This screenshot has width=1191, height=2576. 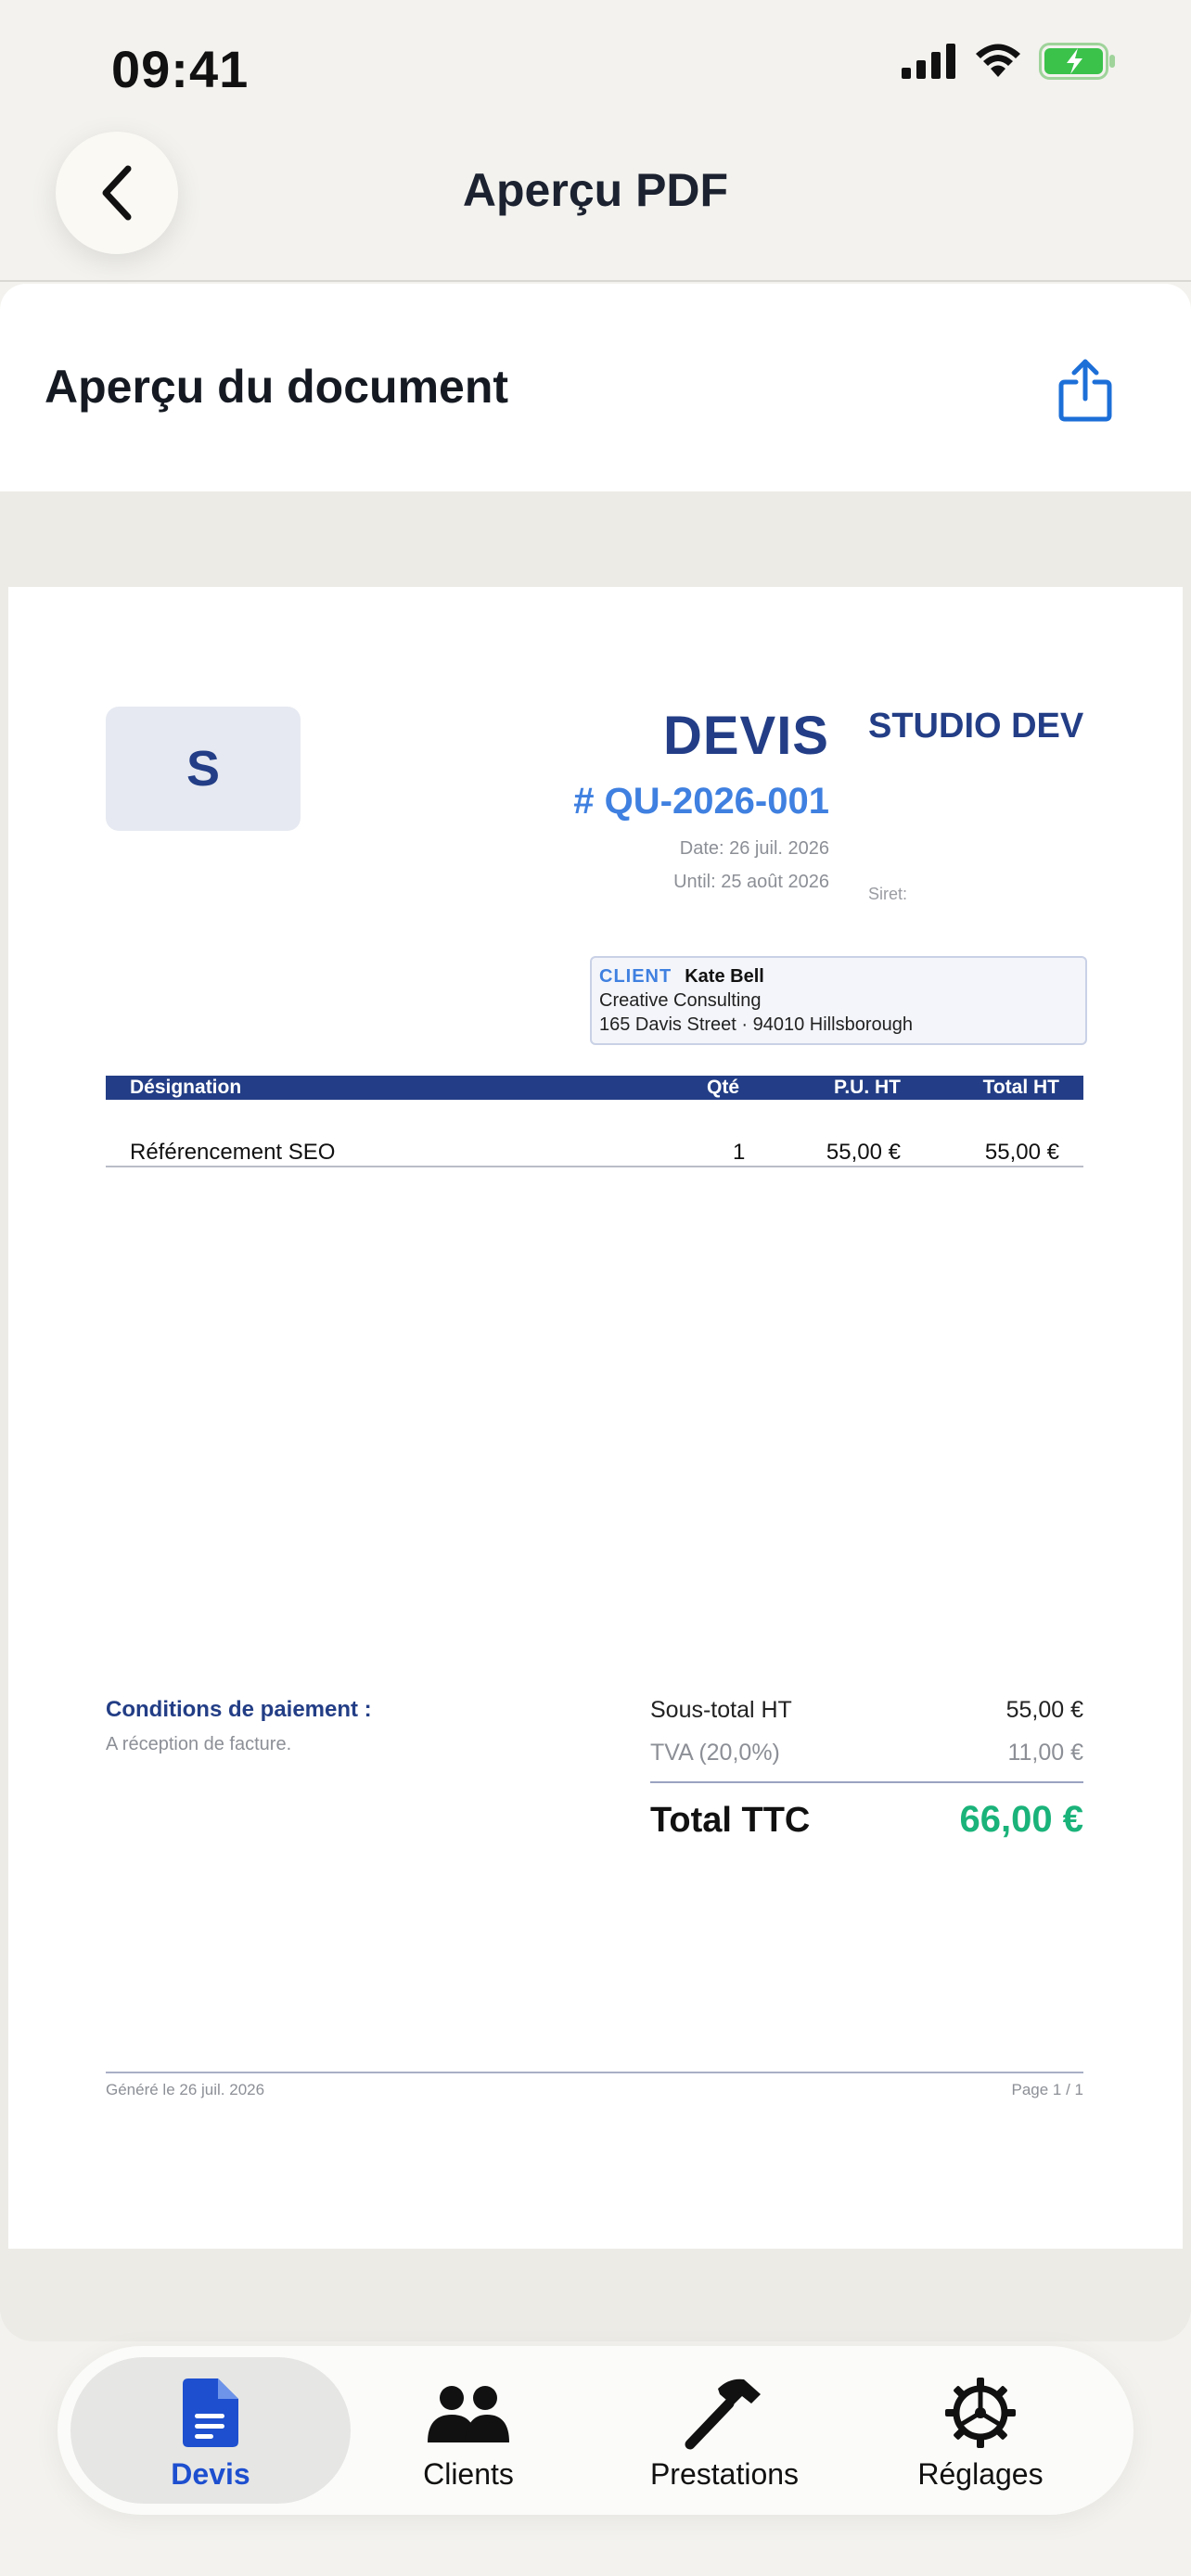 What do you see at coordinates (981, 2413) in the screenshot?
I see `gear-icon` at bounding box center [981, 2413].